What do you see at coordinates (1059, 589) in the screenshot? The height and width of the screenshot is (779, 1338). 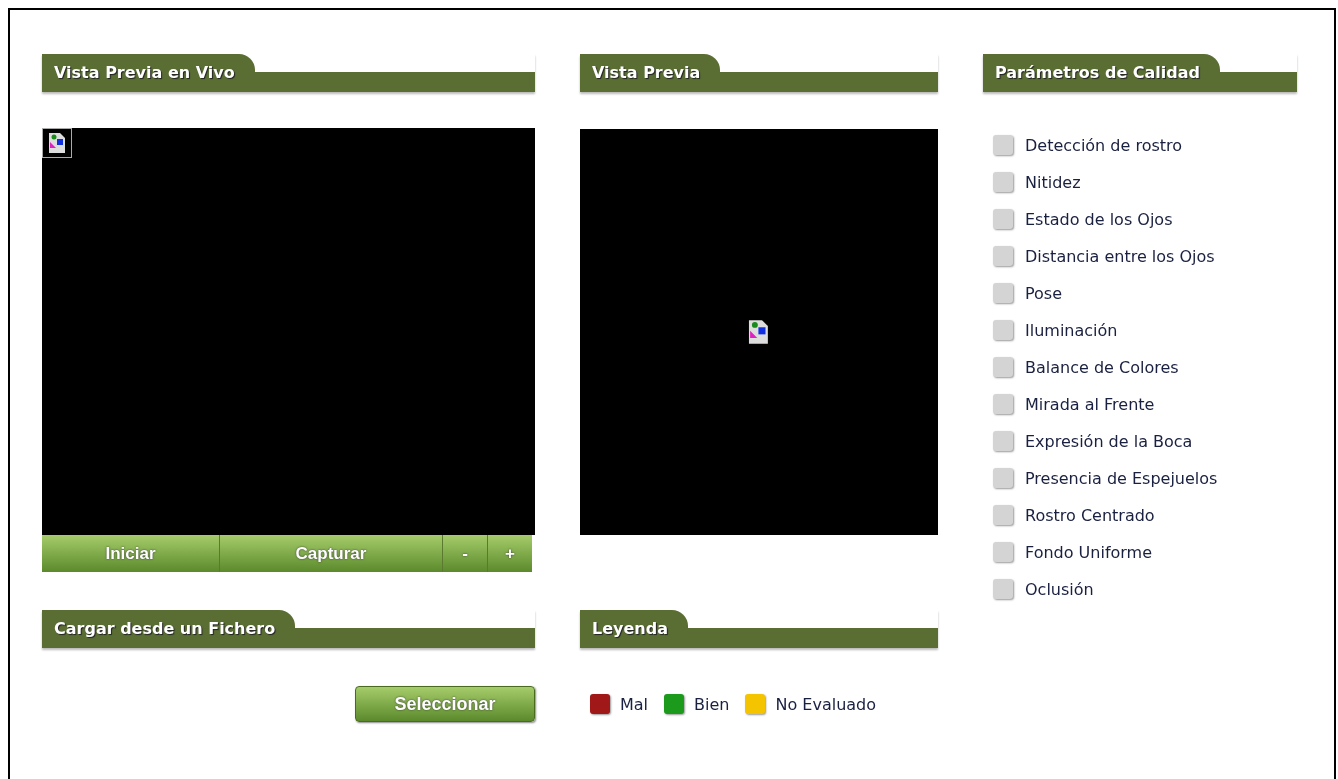 I see `quality-parameter: Oclusión` at bounding box center [1059, 589].